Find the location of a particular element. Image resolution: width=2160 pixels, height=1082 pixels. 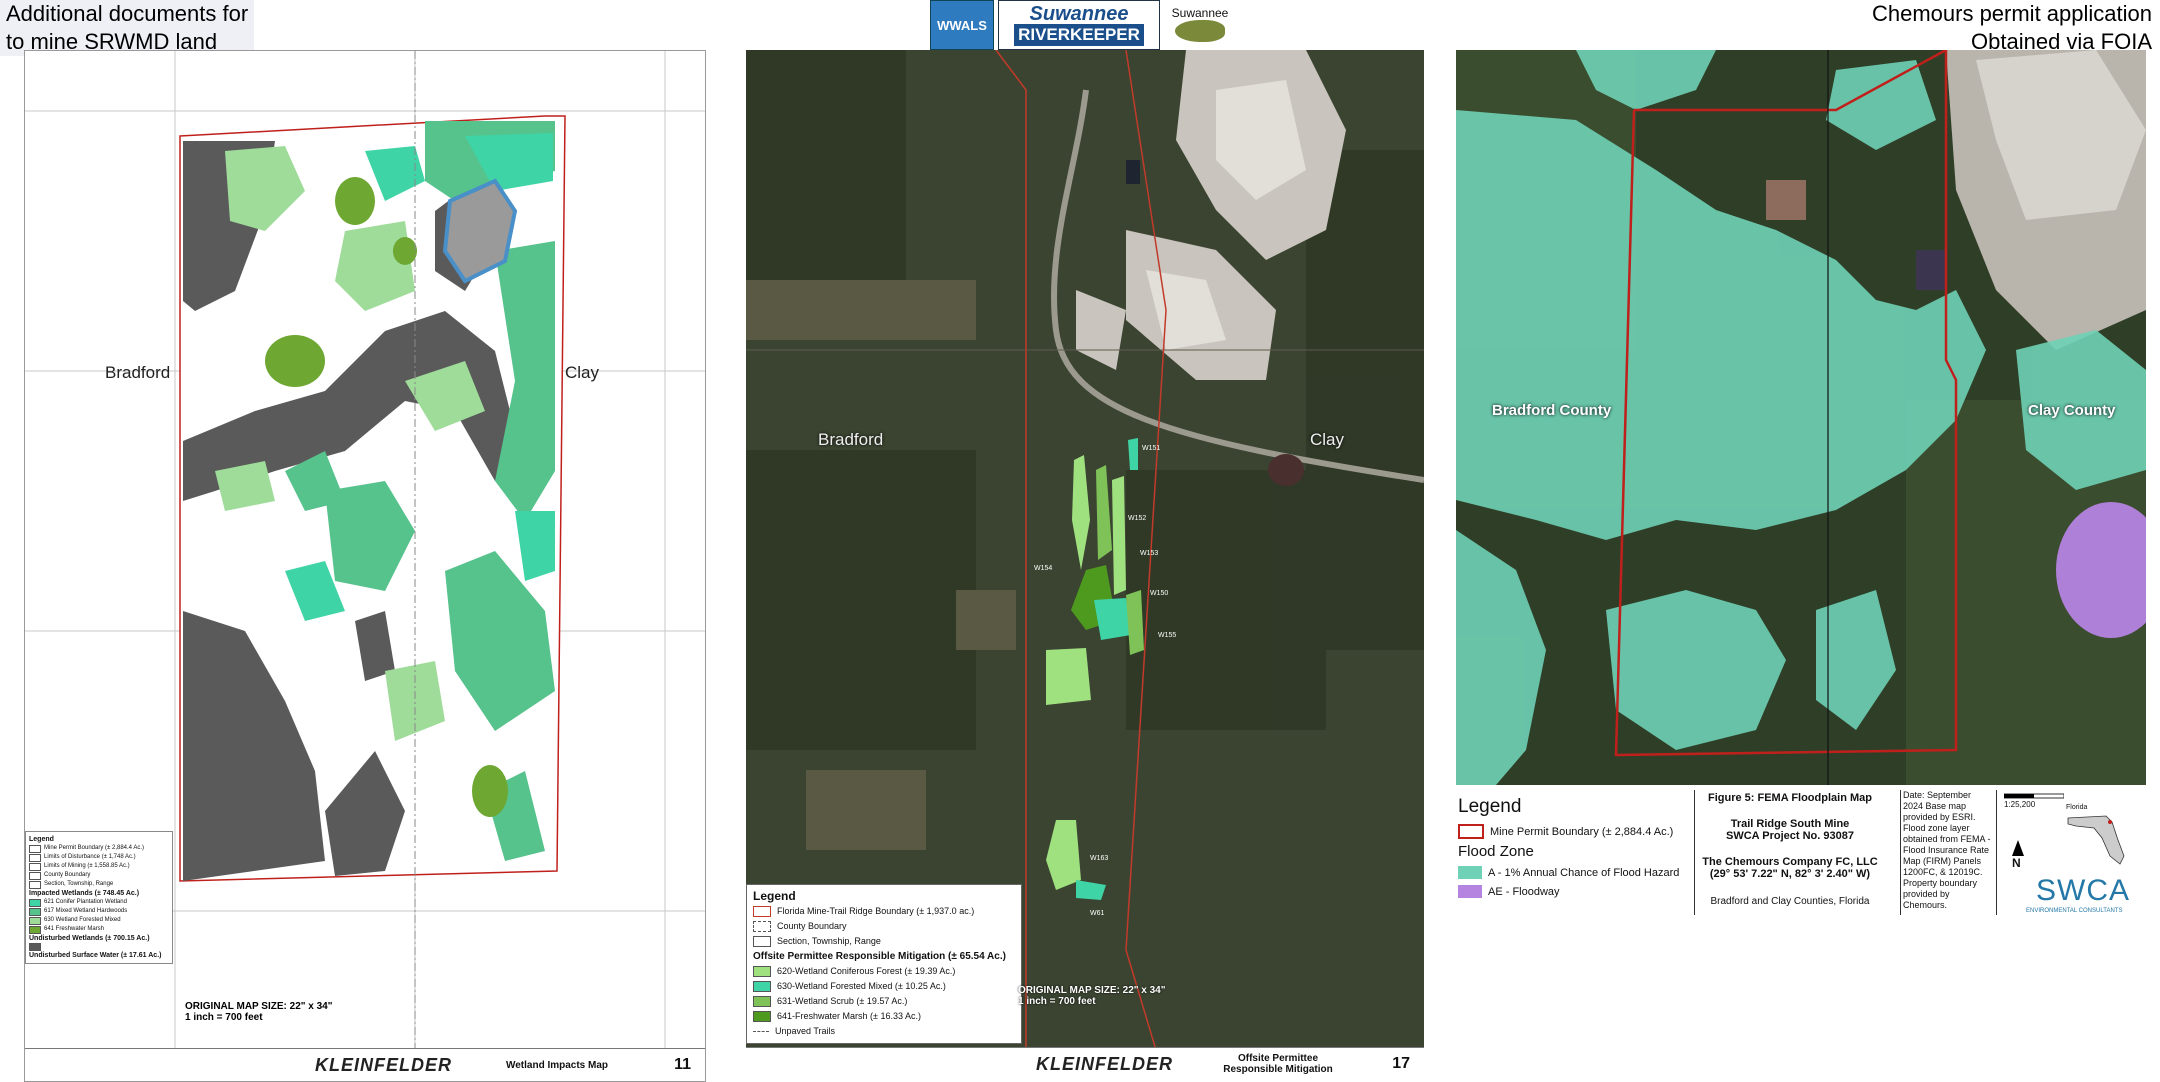

undisturbed-wetlands-title: Undisturbed Wetlands (± 700.15 Ac.) is located at coordinates (89, 938).